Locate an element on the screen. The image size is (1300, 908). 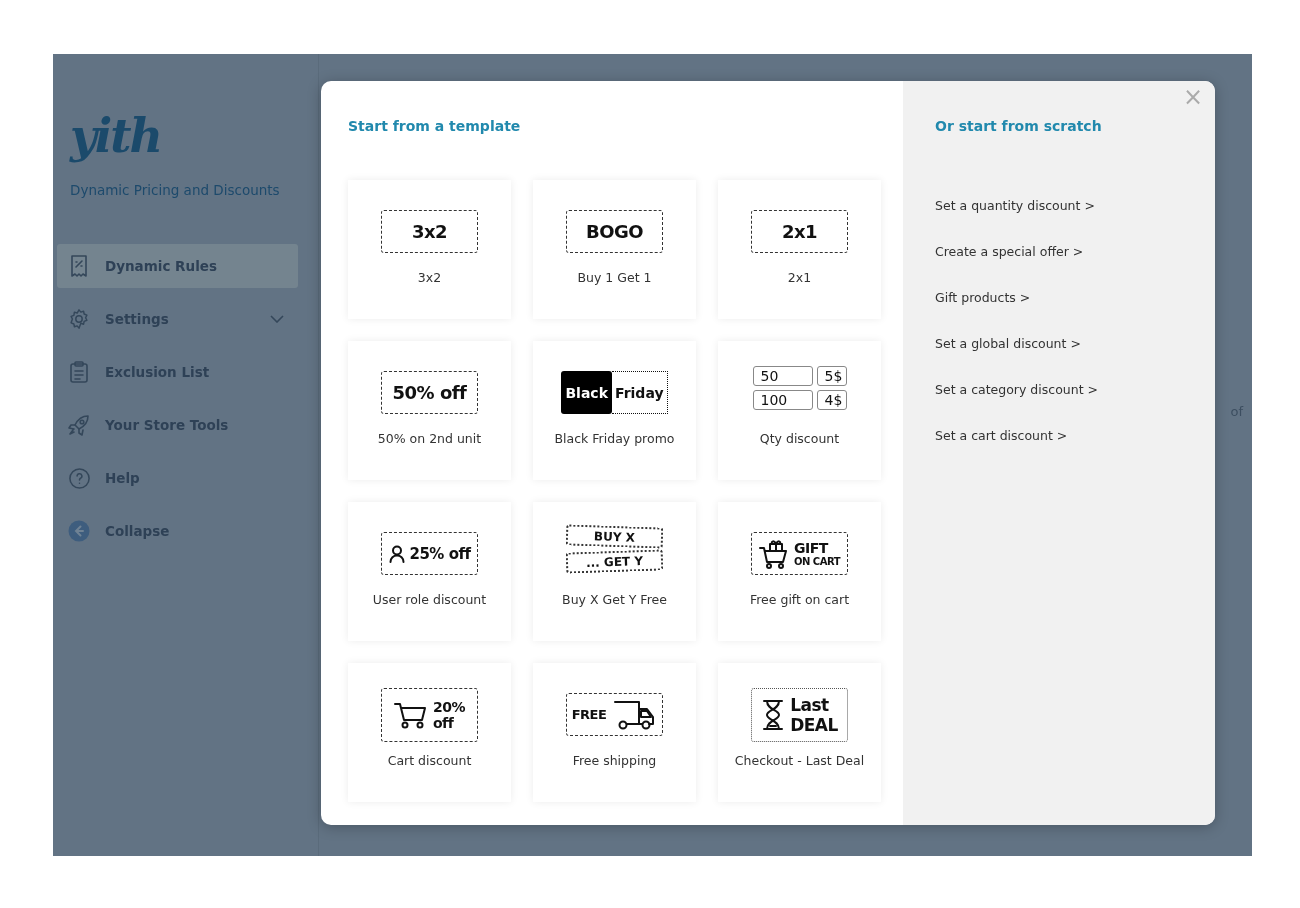
badge-text: Last is located at coordinates (810, 704).